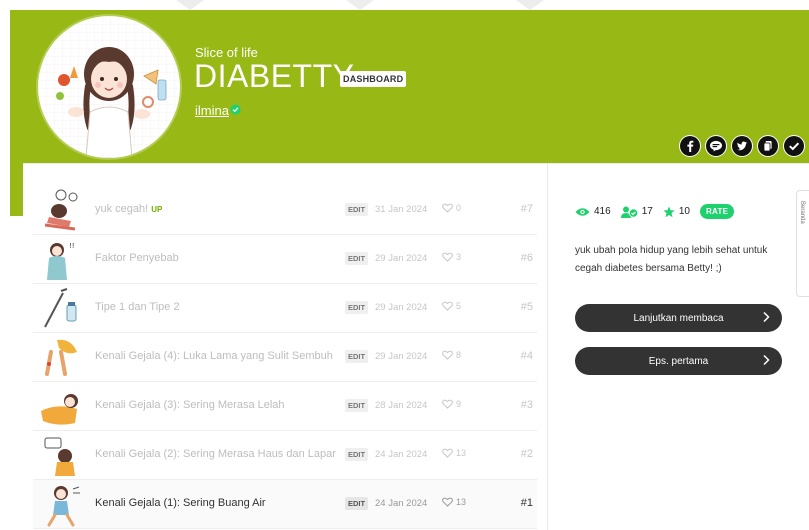 This screenshot has height=530, width=809. I want to click on side-drawer-label: Beranda, so click(802, 212).